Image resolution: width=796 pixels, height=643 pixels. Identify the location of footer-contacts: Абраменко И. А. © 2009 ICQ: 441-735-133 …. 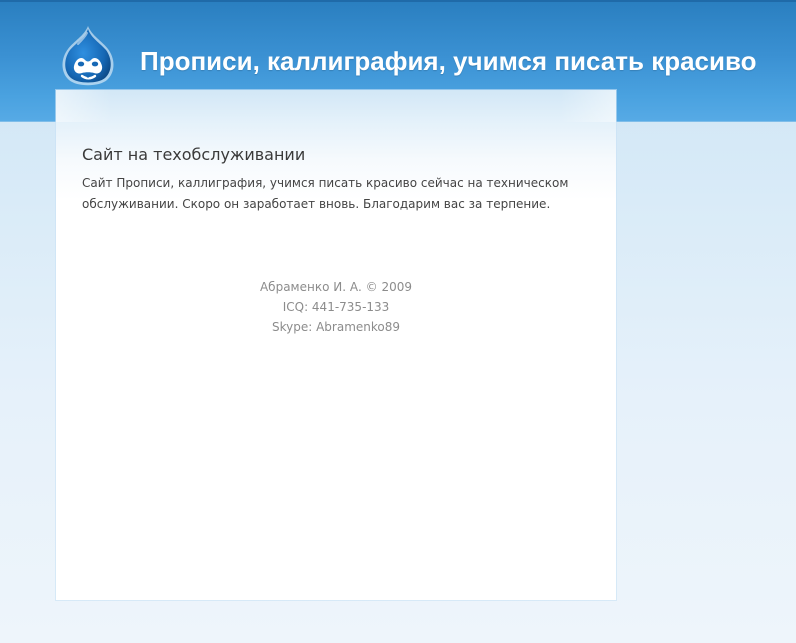
(336, 307).